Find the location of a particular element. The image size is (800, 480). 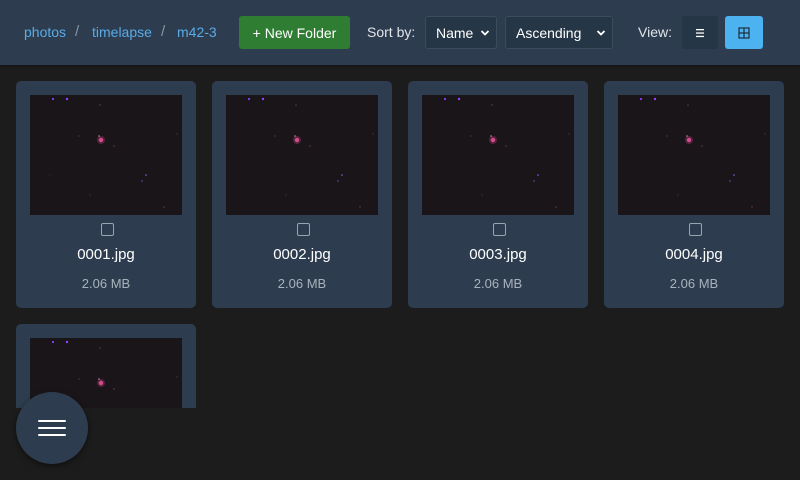

view-label: View: is located at coordinates (655, 32).